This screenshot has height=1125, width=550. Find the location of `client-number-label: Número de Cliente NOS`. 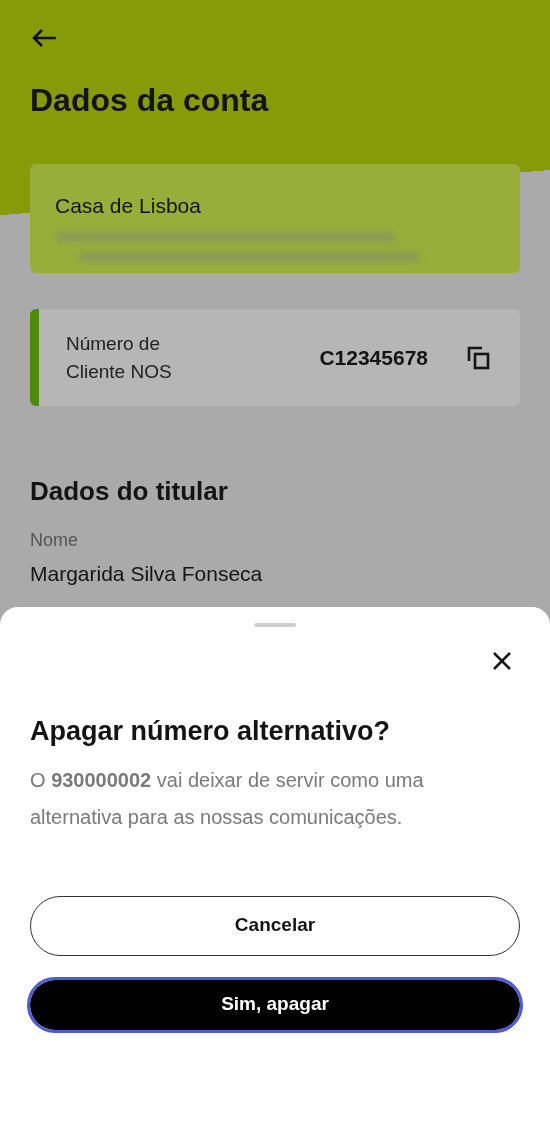

client-number-label: Número de Cliente NOS is located at coordinates (119, 357).